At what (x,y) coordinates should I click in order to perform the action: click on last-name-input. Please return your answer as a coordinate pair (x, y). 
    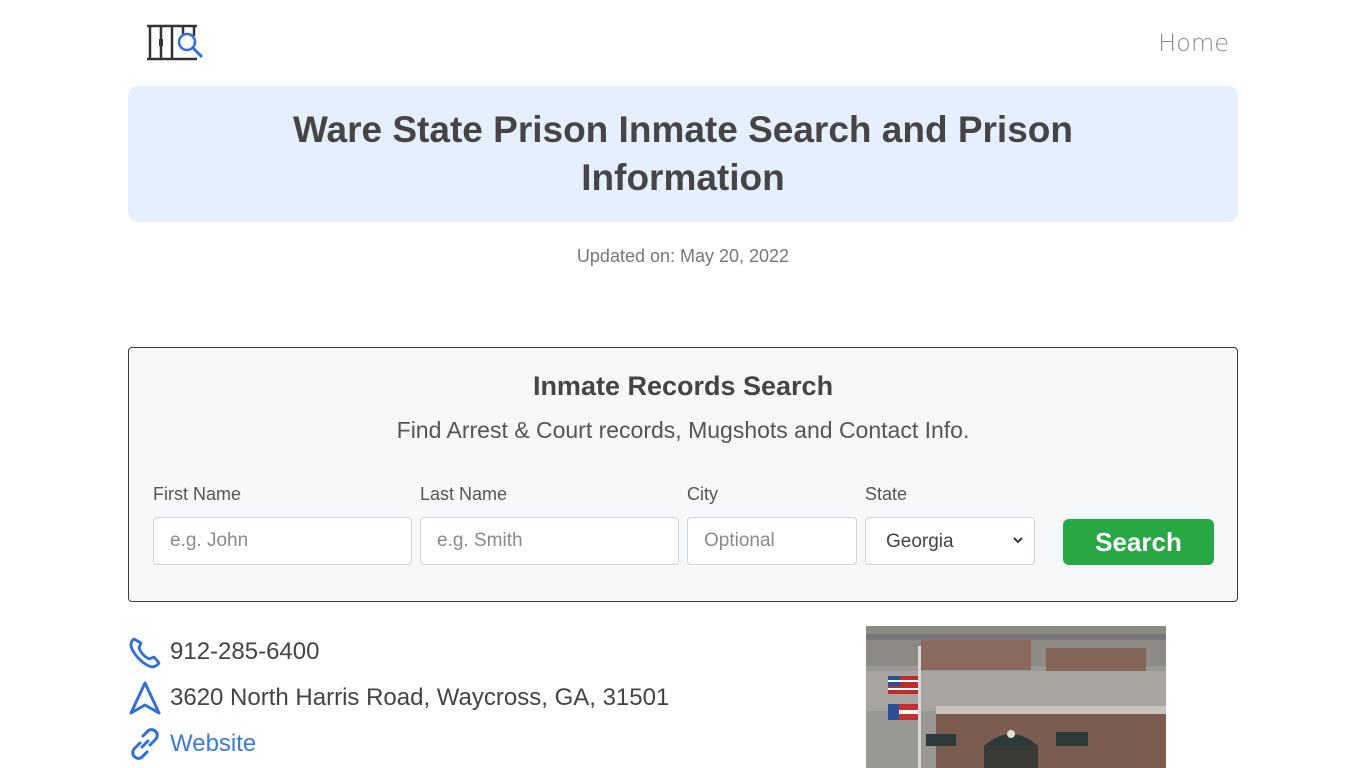
    Looking at the image, I should click on (549, 541).